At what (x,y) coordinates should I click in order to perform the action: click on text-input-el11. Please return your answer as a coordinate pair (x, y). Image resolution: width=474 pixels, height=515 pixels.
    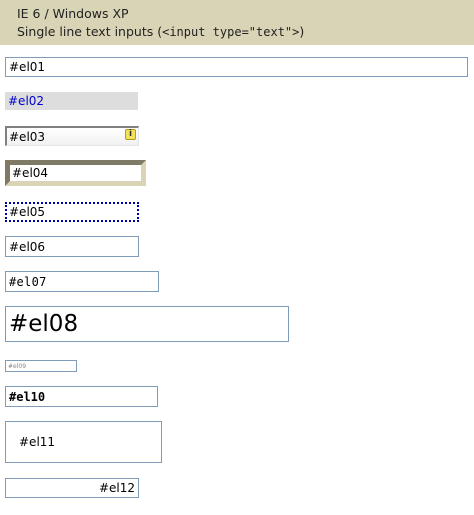
    Looking at the image, I should click on (83, 442).